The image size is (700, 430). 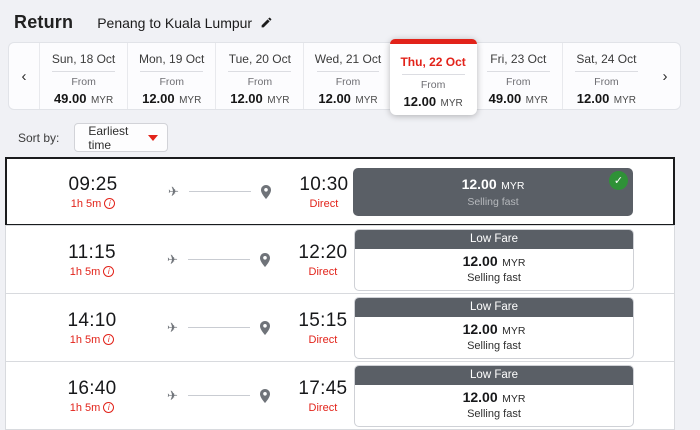 What do you see at coordinates (518, 76) in the screenshot?
I see `date-tab-fri-23-oct: Fri, 23 Oct From 49.00 MYR` at bounding box center [518, 76].